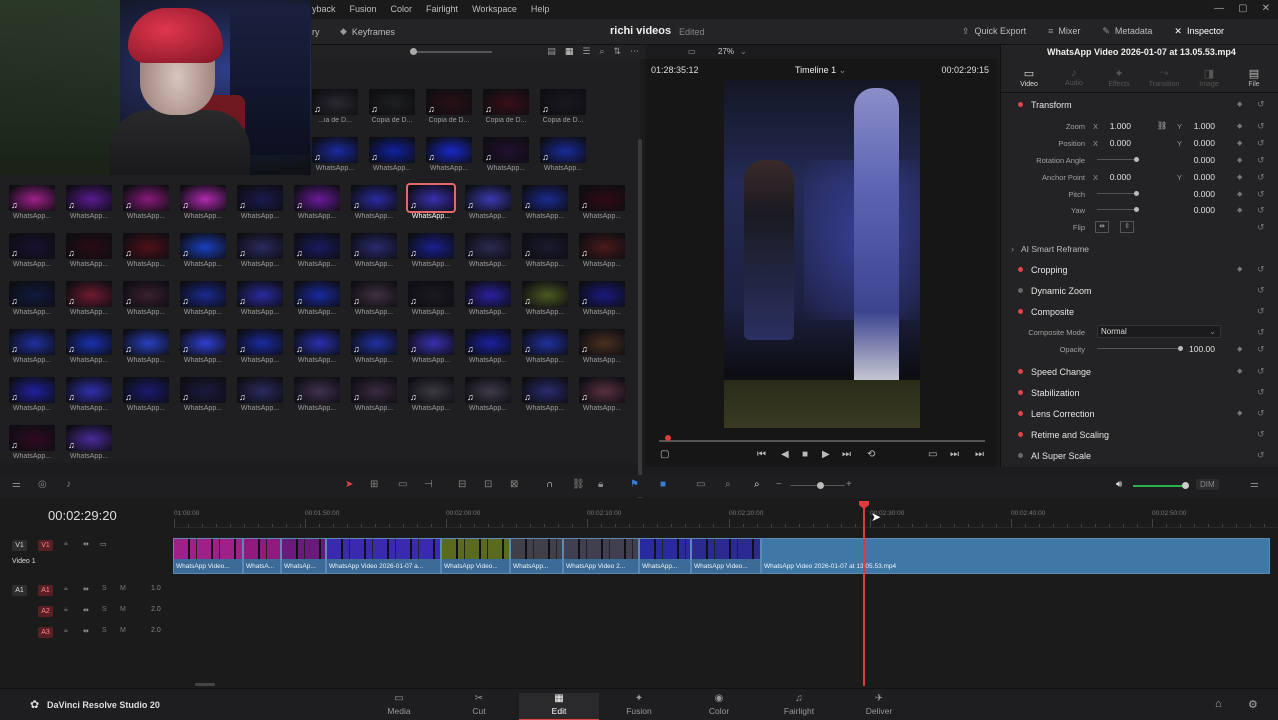 The height and width of the screenshot is (720, 1278). What do you see at coordinates (586, 51) in the screenshot?
I see `metadata-view-icon: ☰` at bounding box center [586, 51].